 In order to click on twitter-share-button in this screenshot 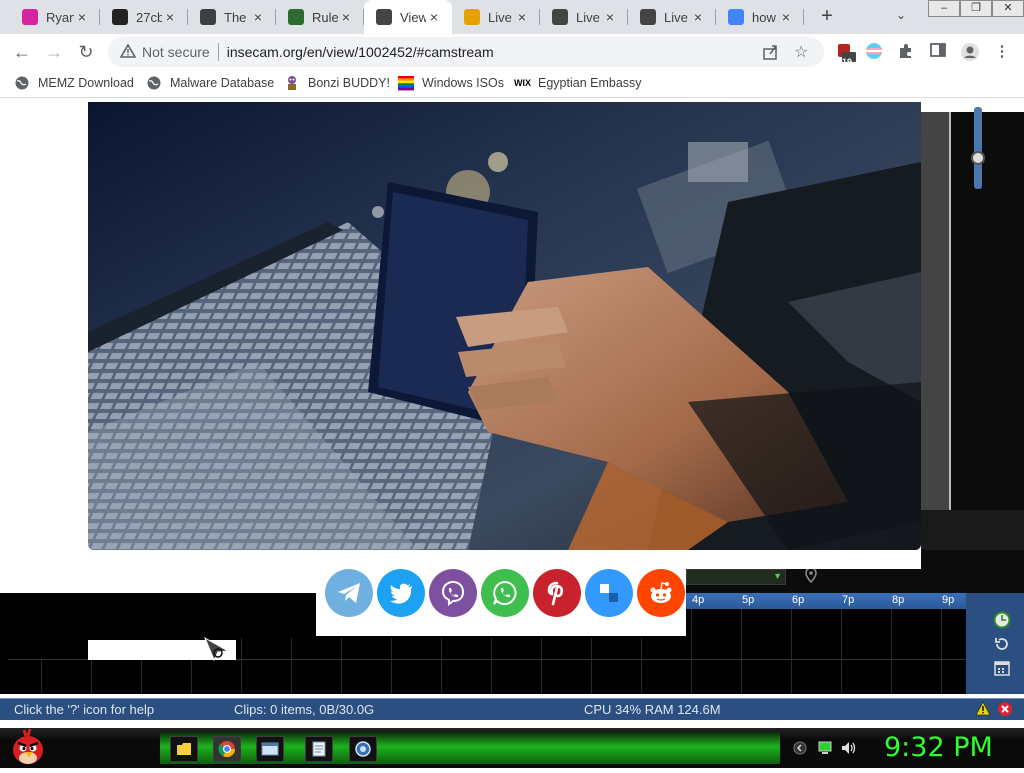, I will do `click(401, 593)`.